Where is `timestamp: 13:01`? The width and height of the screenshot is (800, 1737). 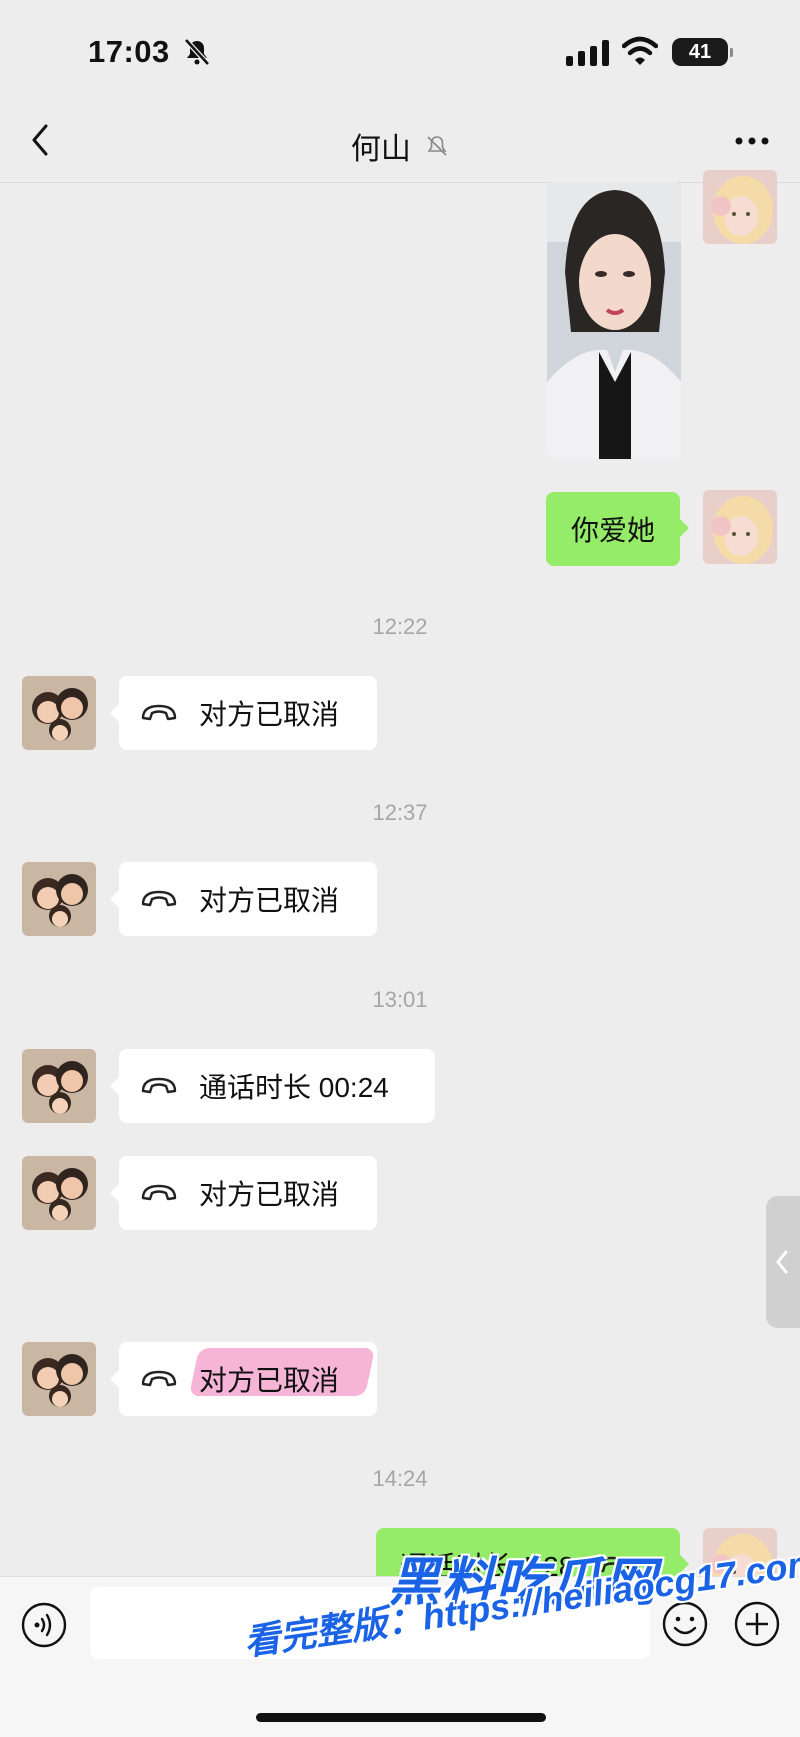 timestamp: 13:01 is located at coordinates (400, 999).